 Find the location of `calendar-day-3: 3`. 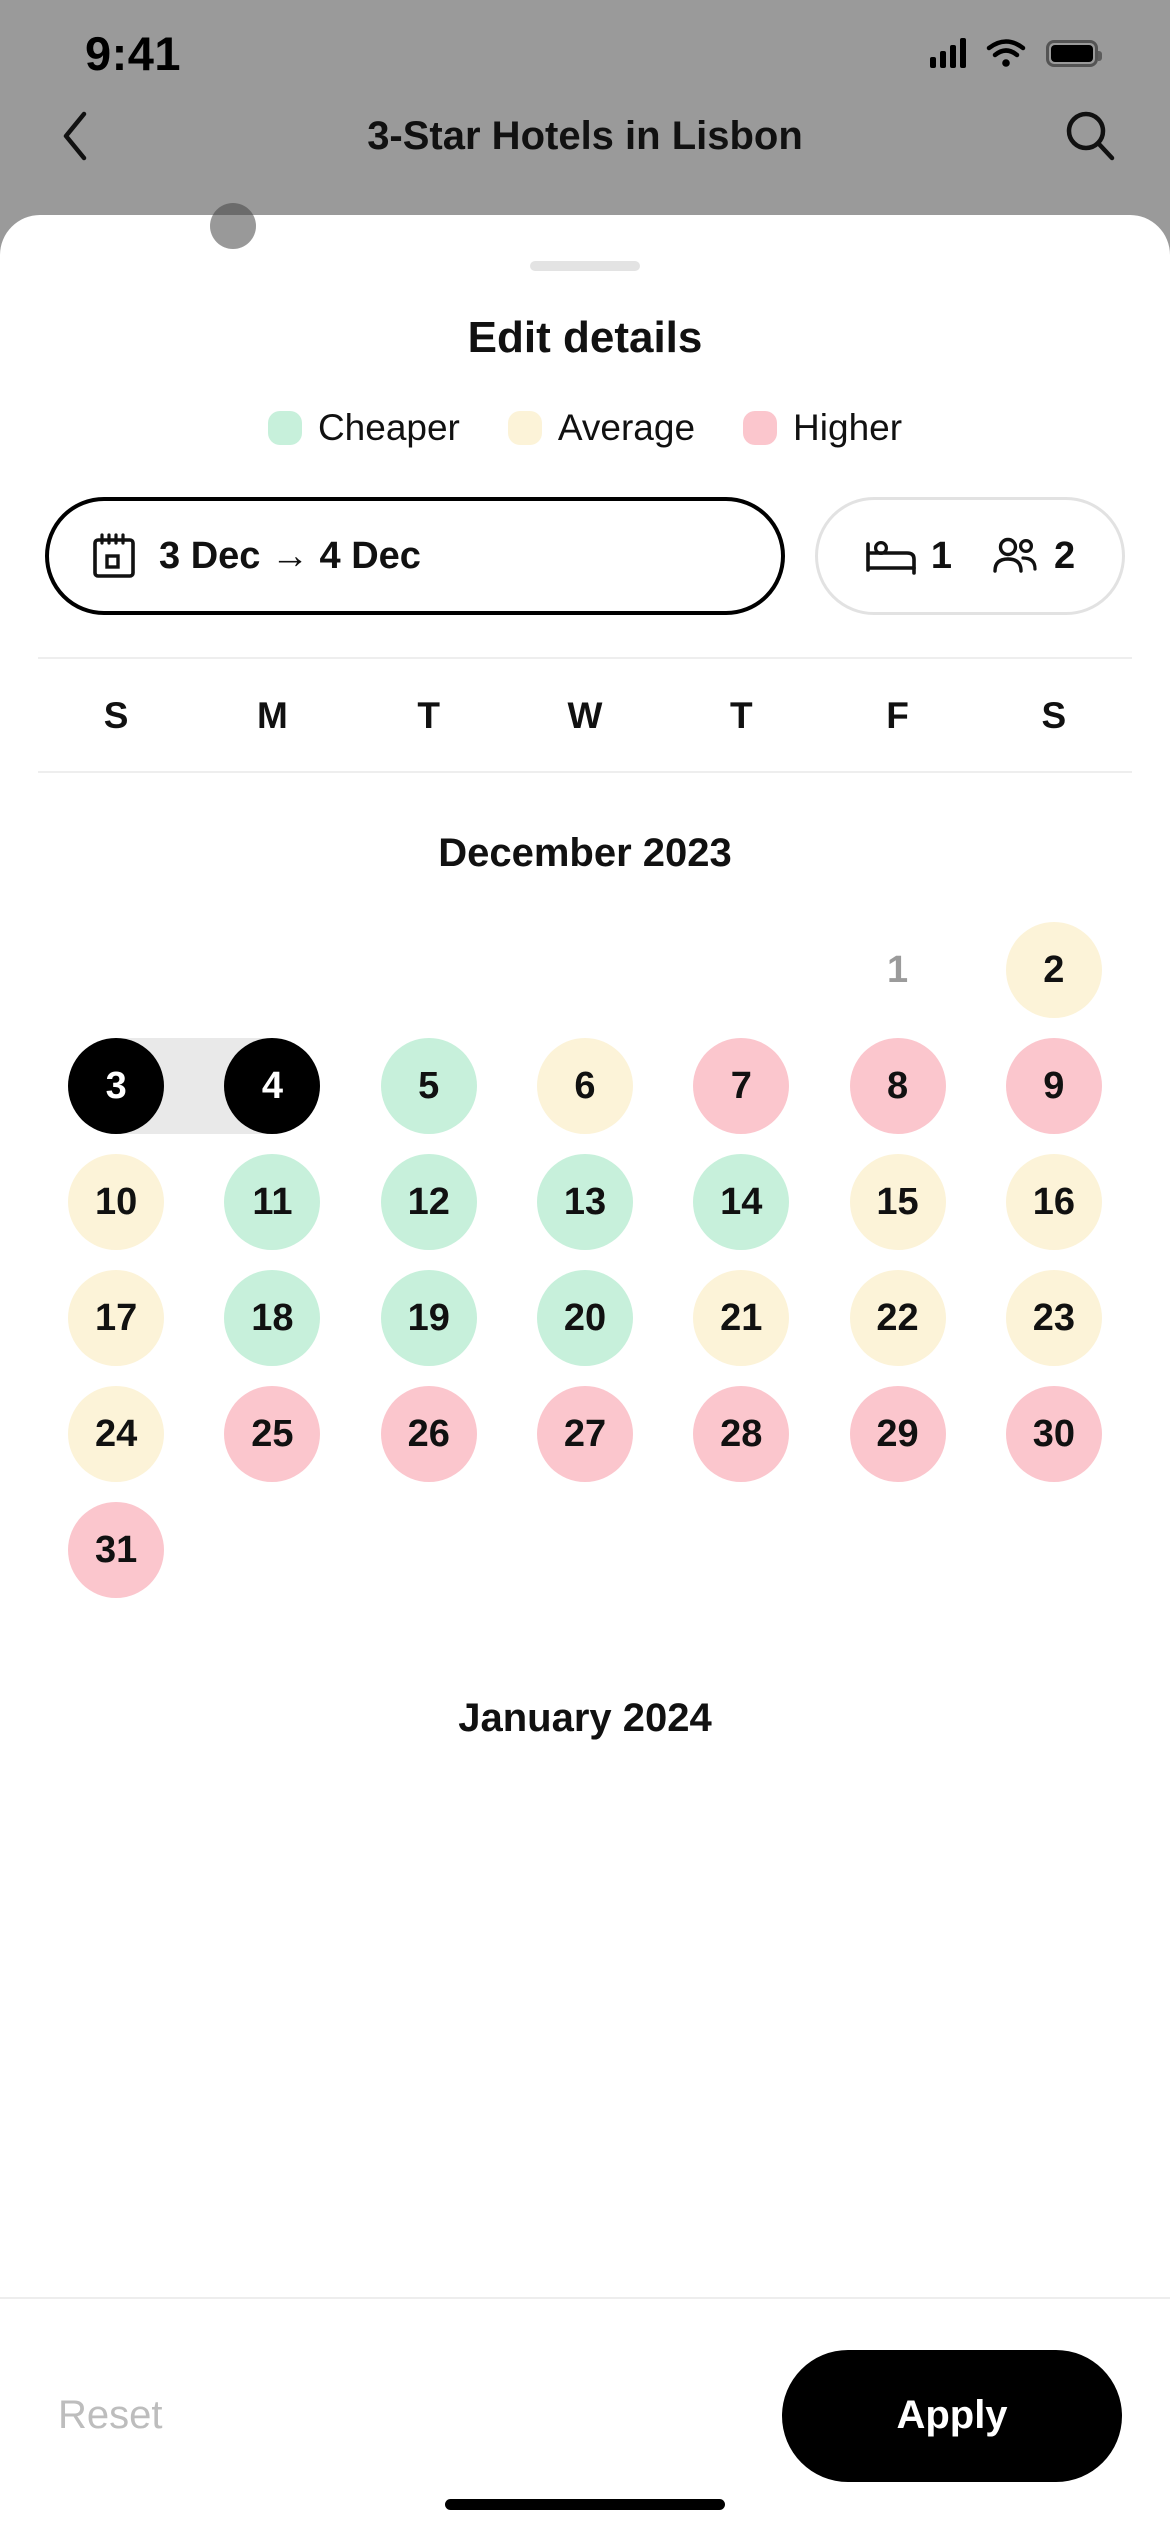

calendar-day-3: 3 is located at coordinates (116, 1086).